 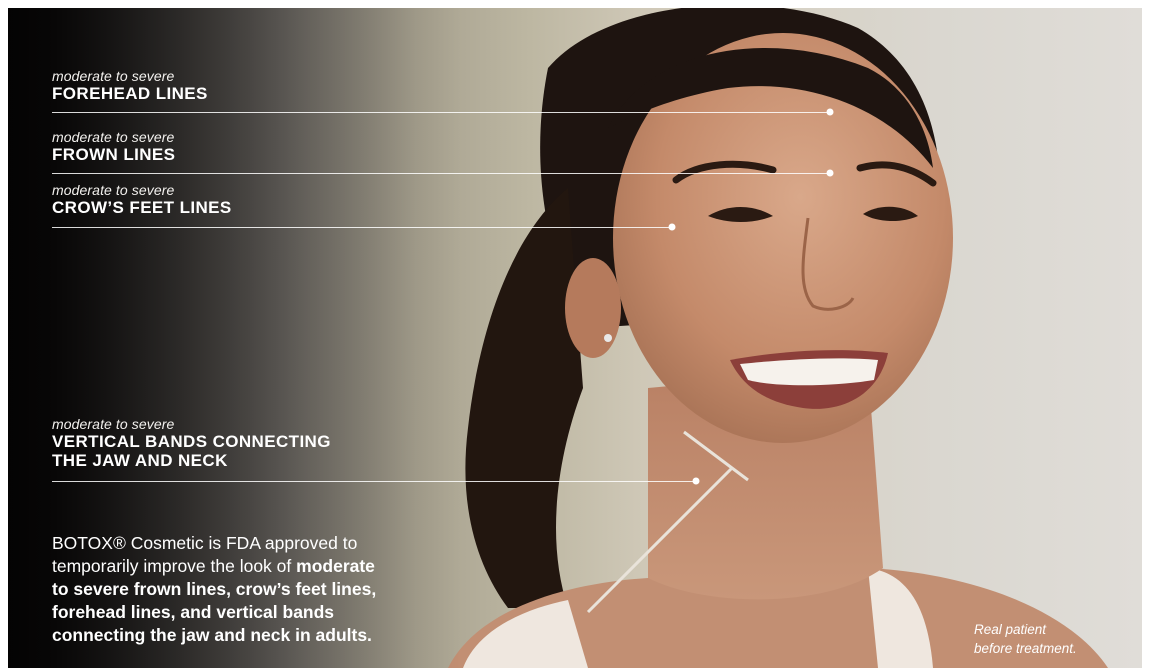 What do you see at coordinates (193, 612) in the screenshot?
I see `statement-emphasis: forehead lines, and vertical bands` at bounding box center [193, 612].